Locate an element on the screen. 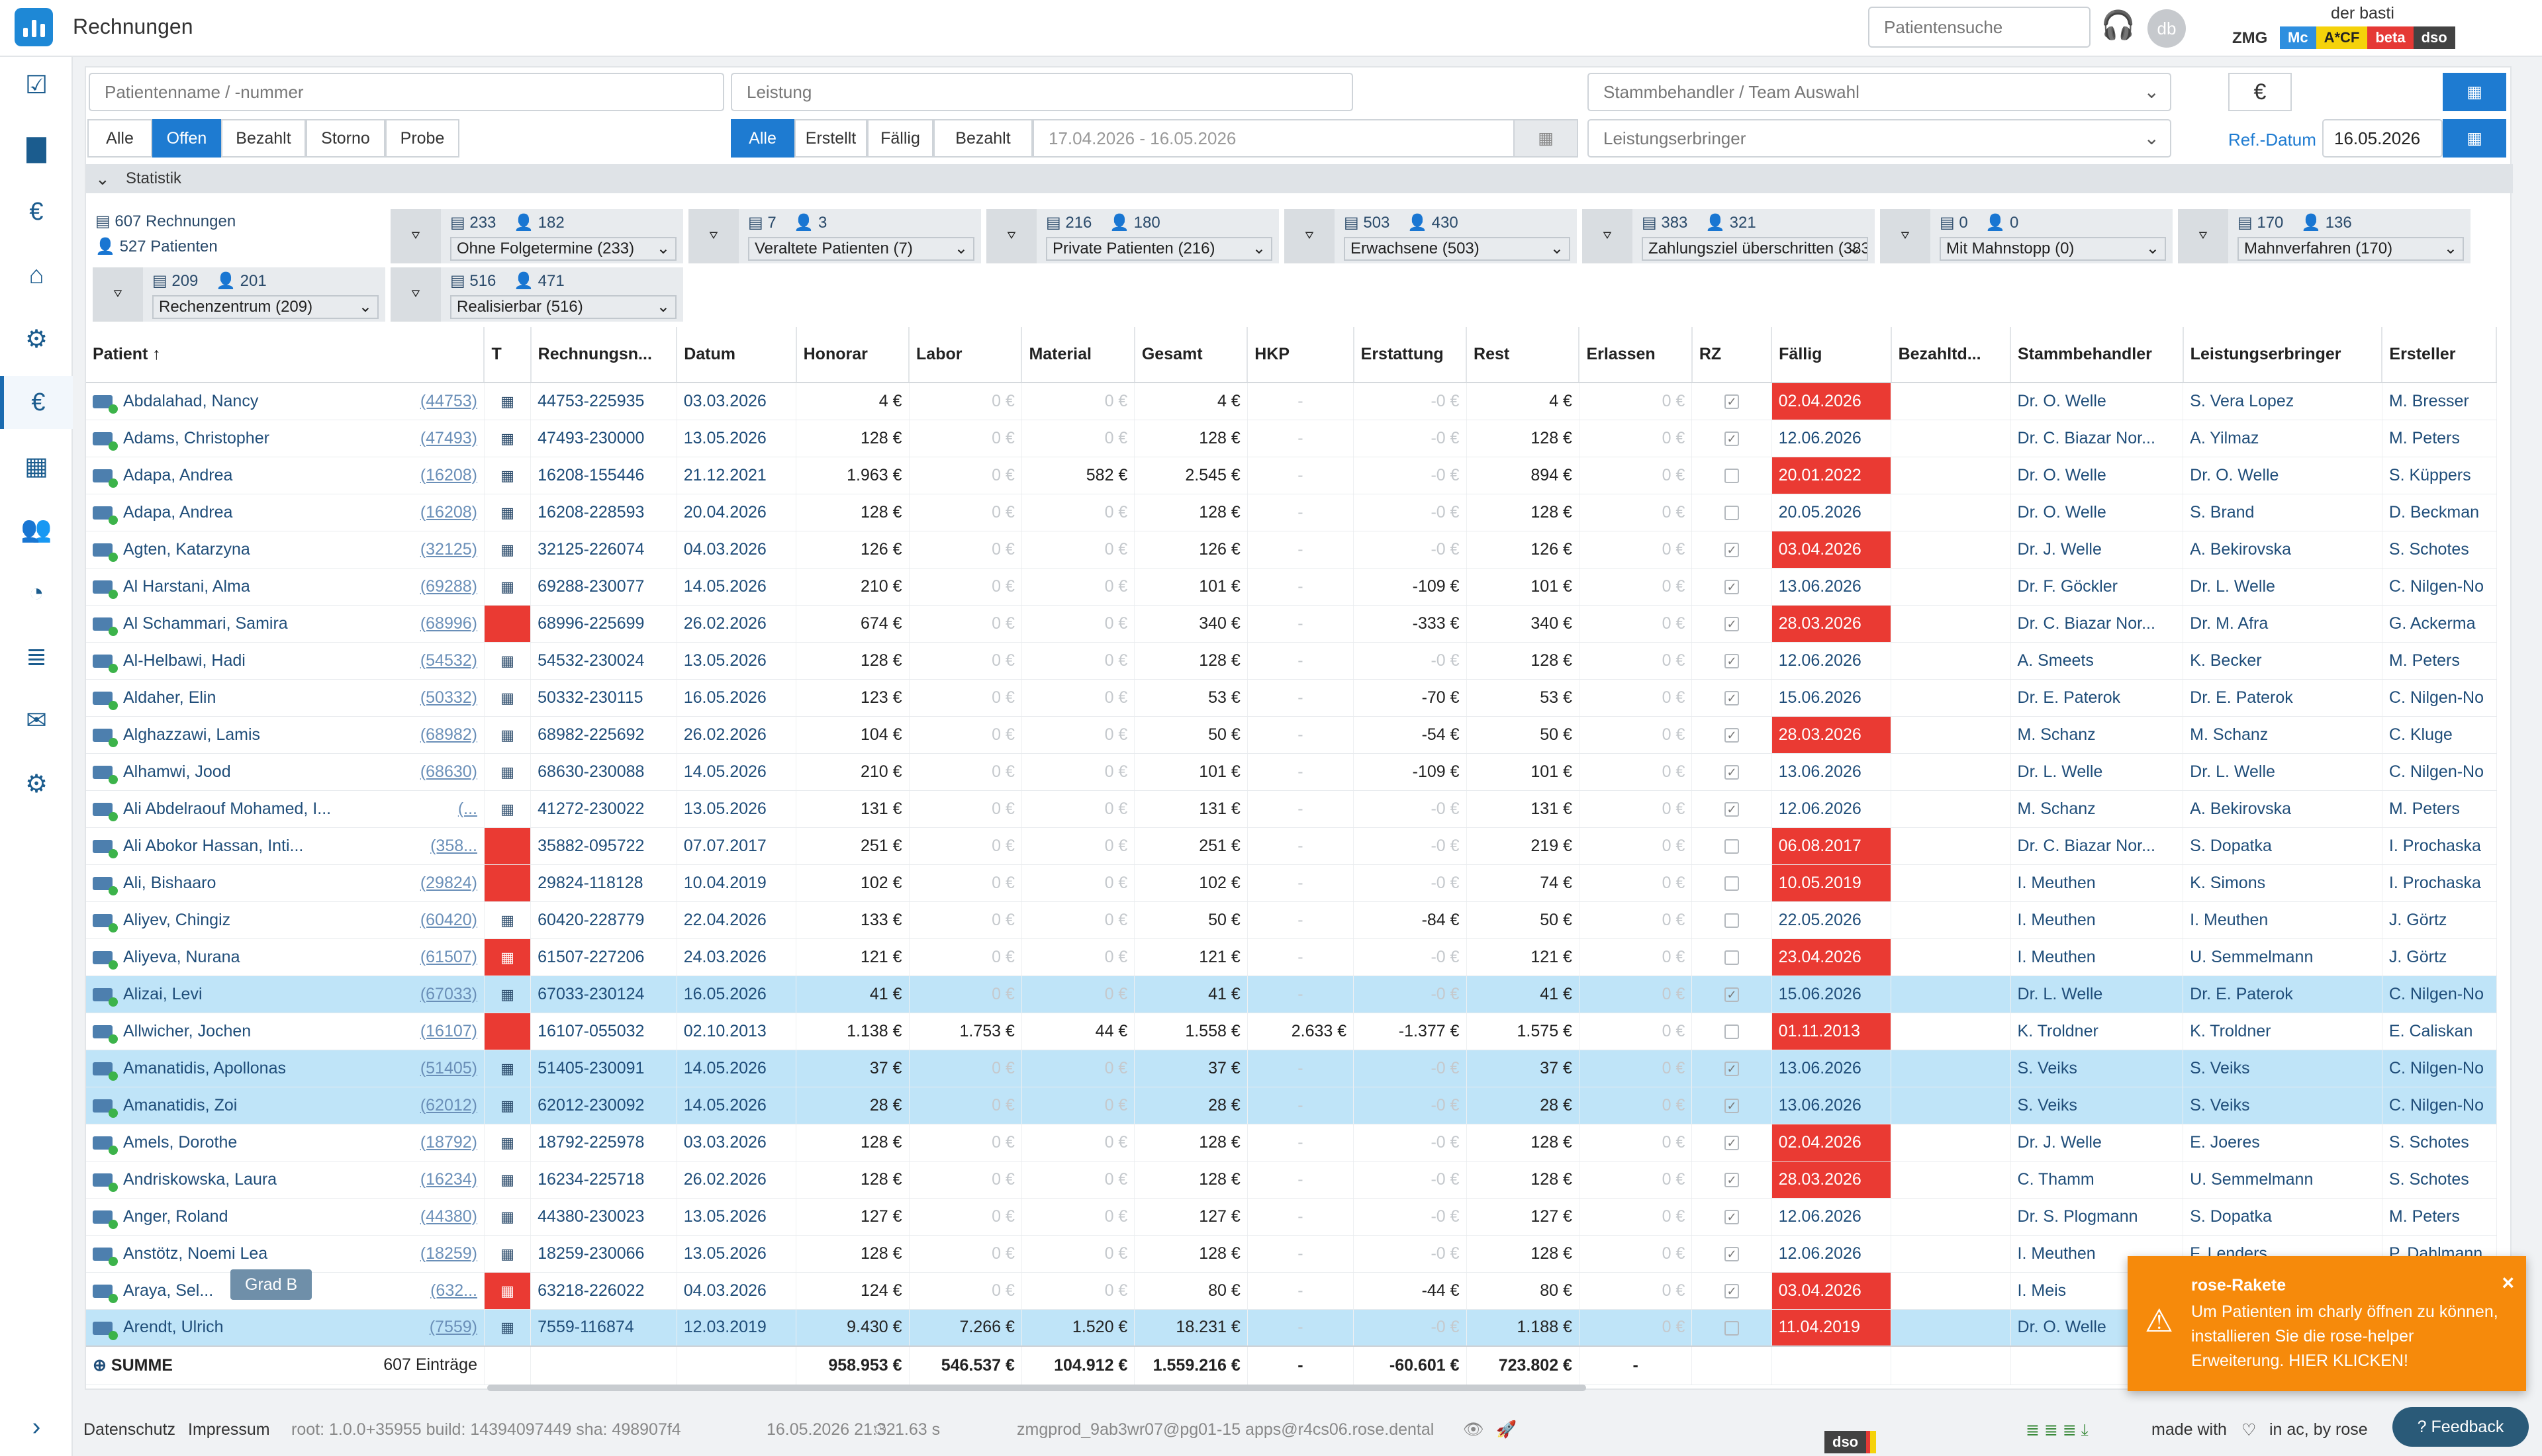 Image resolution: width=2542 pixels, height=1456 pixels. patient-number: (68982) is located at coordinates (449, 735).